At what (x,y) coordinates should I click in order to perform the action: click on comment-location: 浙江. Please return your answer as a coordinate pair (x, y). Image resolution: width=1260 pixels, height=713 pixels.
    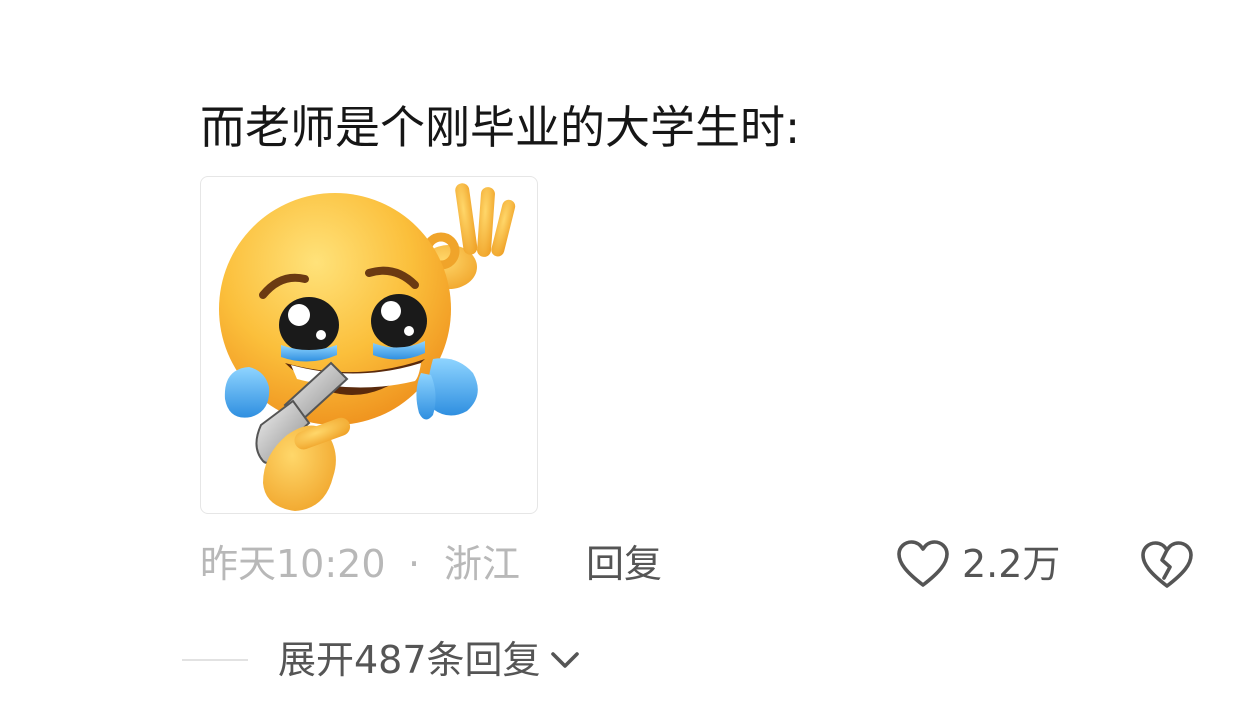
    Looking at the image, I should click on (482, 564).